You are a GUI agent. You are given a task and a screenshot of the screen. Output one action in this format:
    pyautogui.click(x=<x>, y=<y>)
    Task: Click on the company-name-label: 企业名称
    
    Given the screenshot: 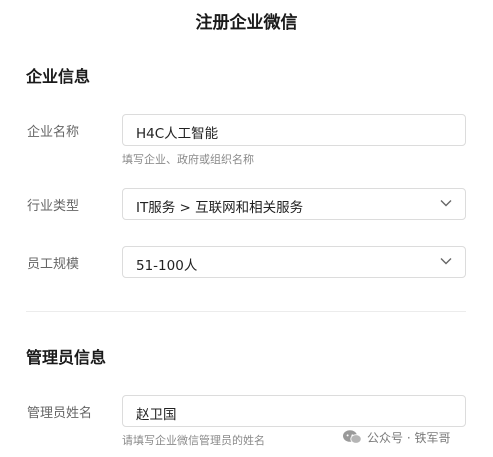 What is the action you would take?
    pyautogui.click(x=53, y=132)
    